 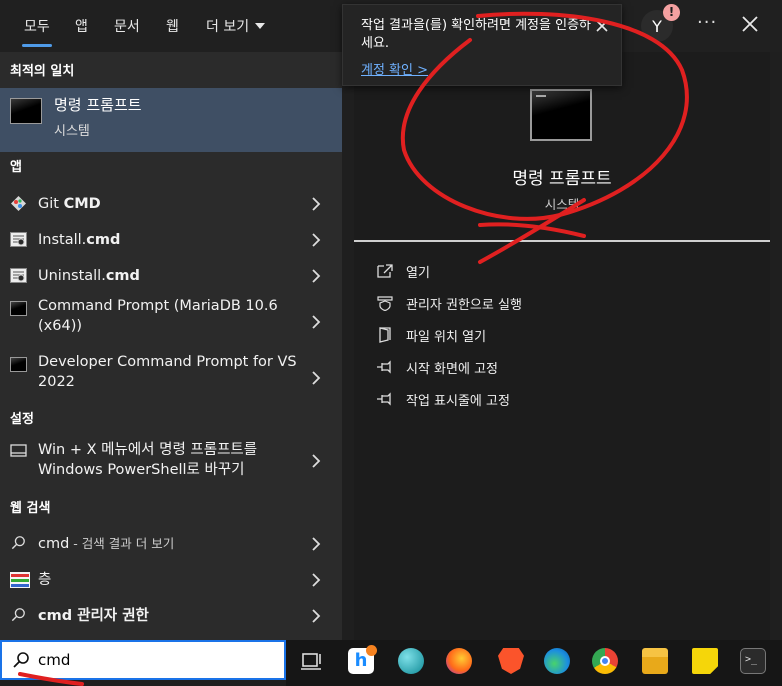 What do you see at coordinates (562, 241) in the screenshot?
I see `divider` at bounding box center [562, 241].